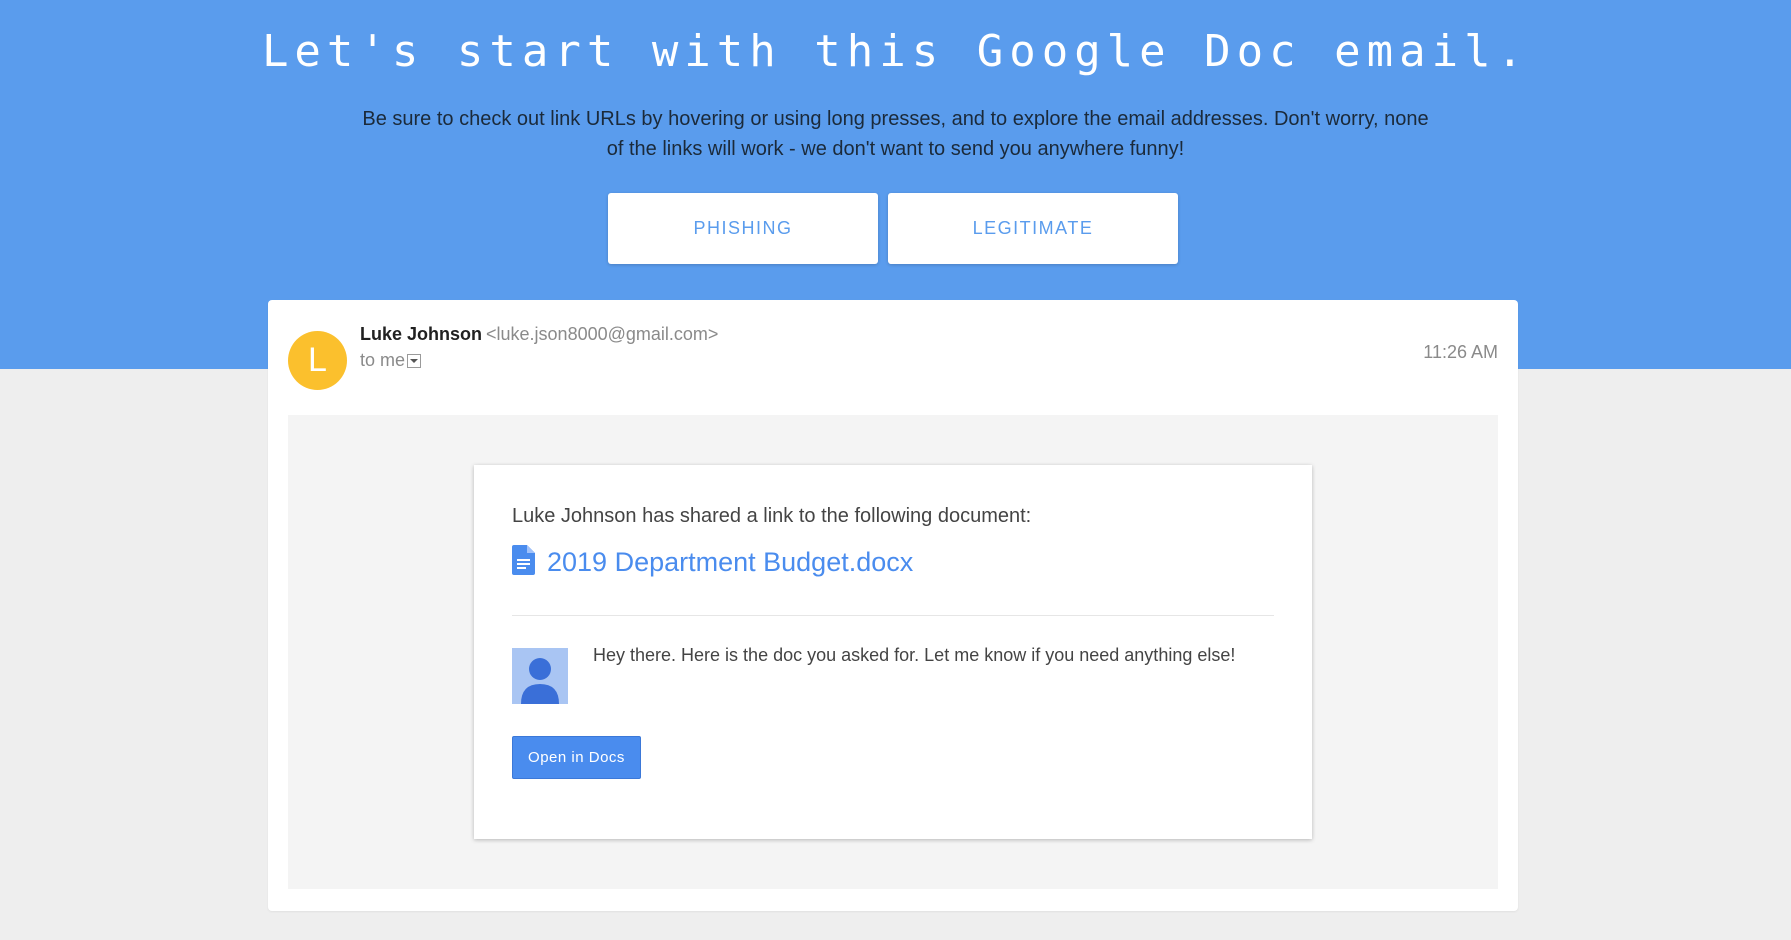  I want to click on sender-line: Luke Johnson <luke.json8000@gmail.com>, so click(539, 334).